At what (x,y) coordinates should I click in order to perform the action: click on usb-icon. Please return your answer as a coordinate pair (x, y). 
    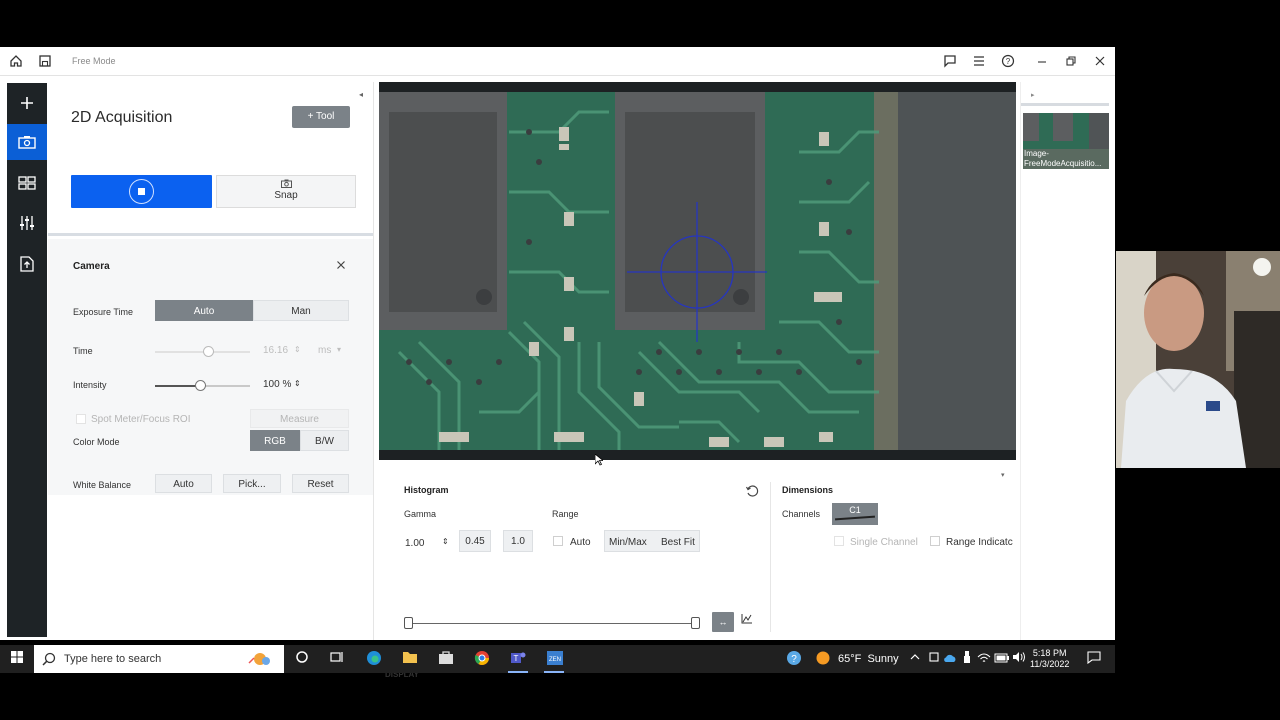
    Looking at the image, I should click on (967, 659).